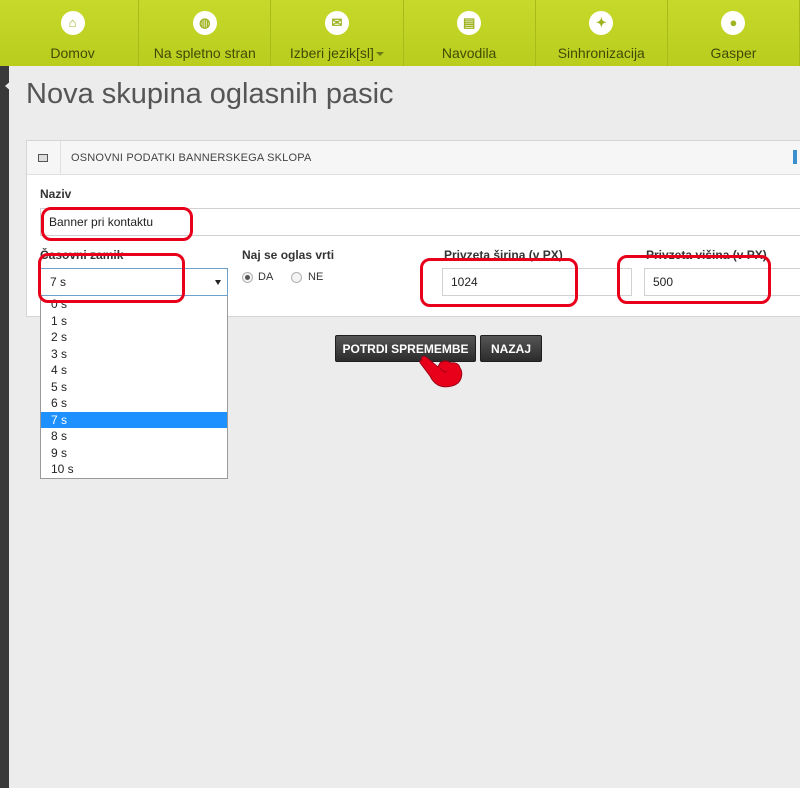 This screenshot has height=788, width=800. Describe the element at coordinates (134, 321) in the screenshot. I see `dropdown-option: 1 s` at that location.